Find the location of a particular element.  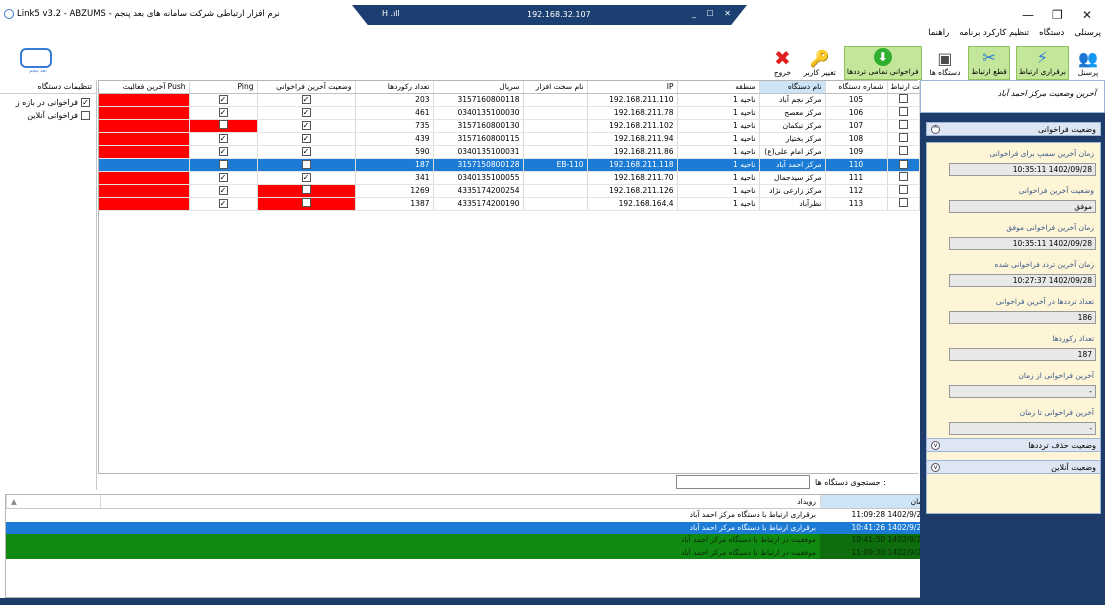

connection-checkbox: ✓ is located at coordinates (903, 164).